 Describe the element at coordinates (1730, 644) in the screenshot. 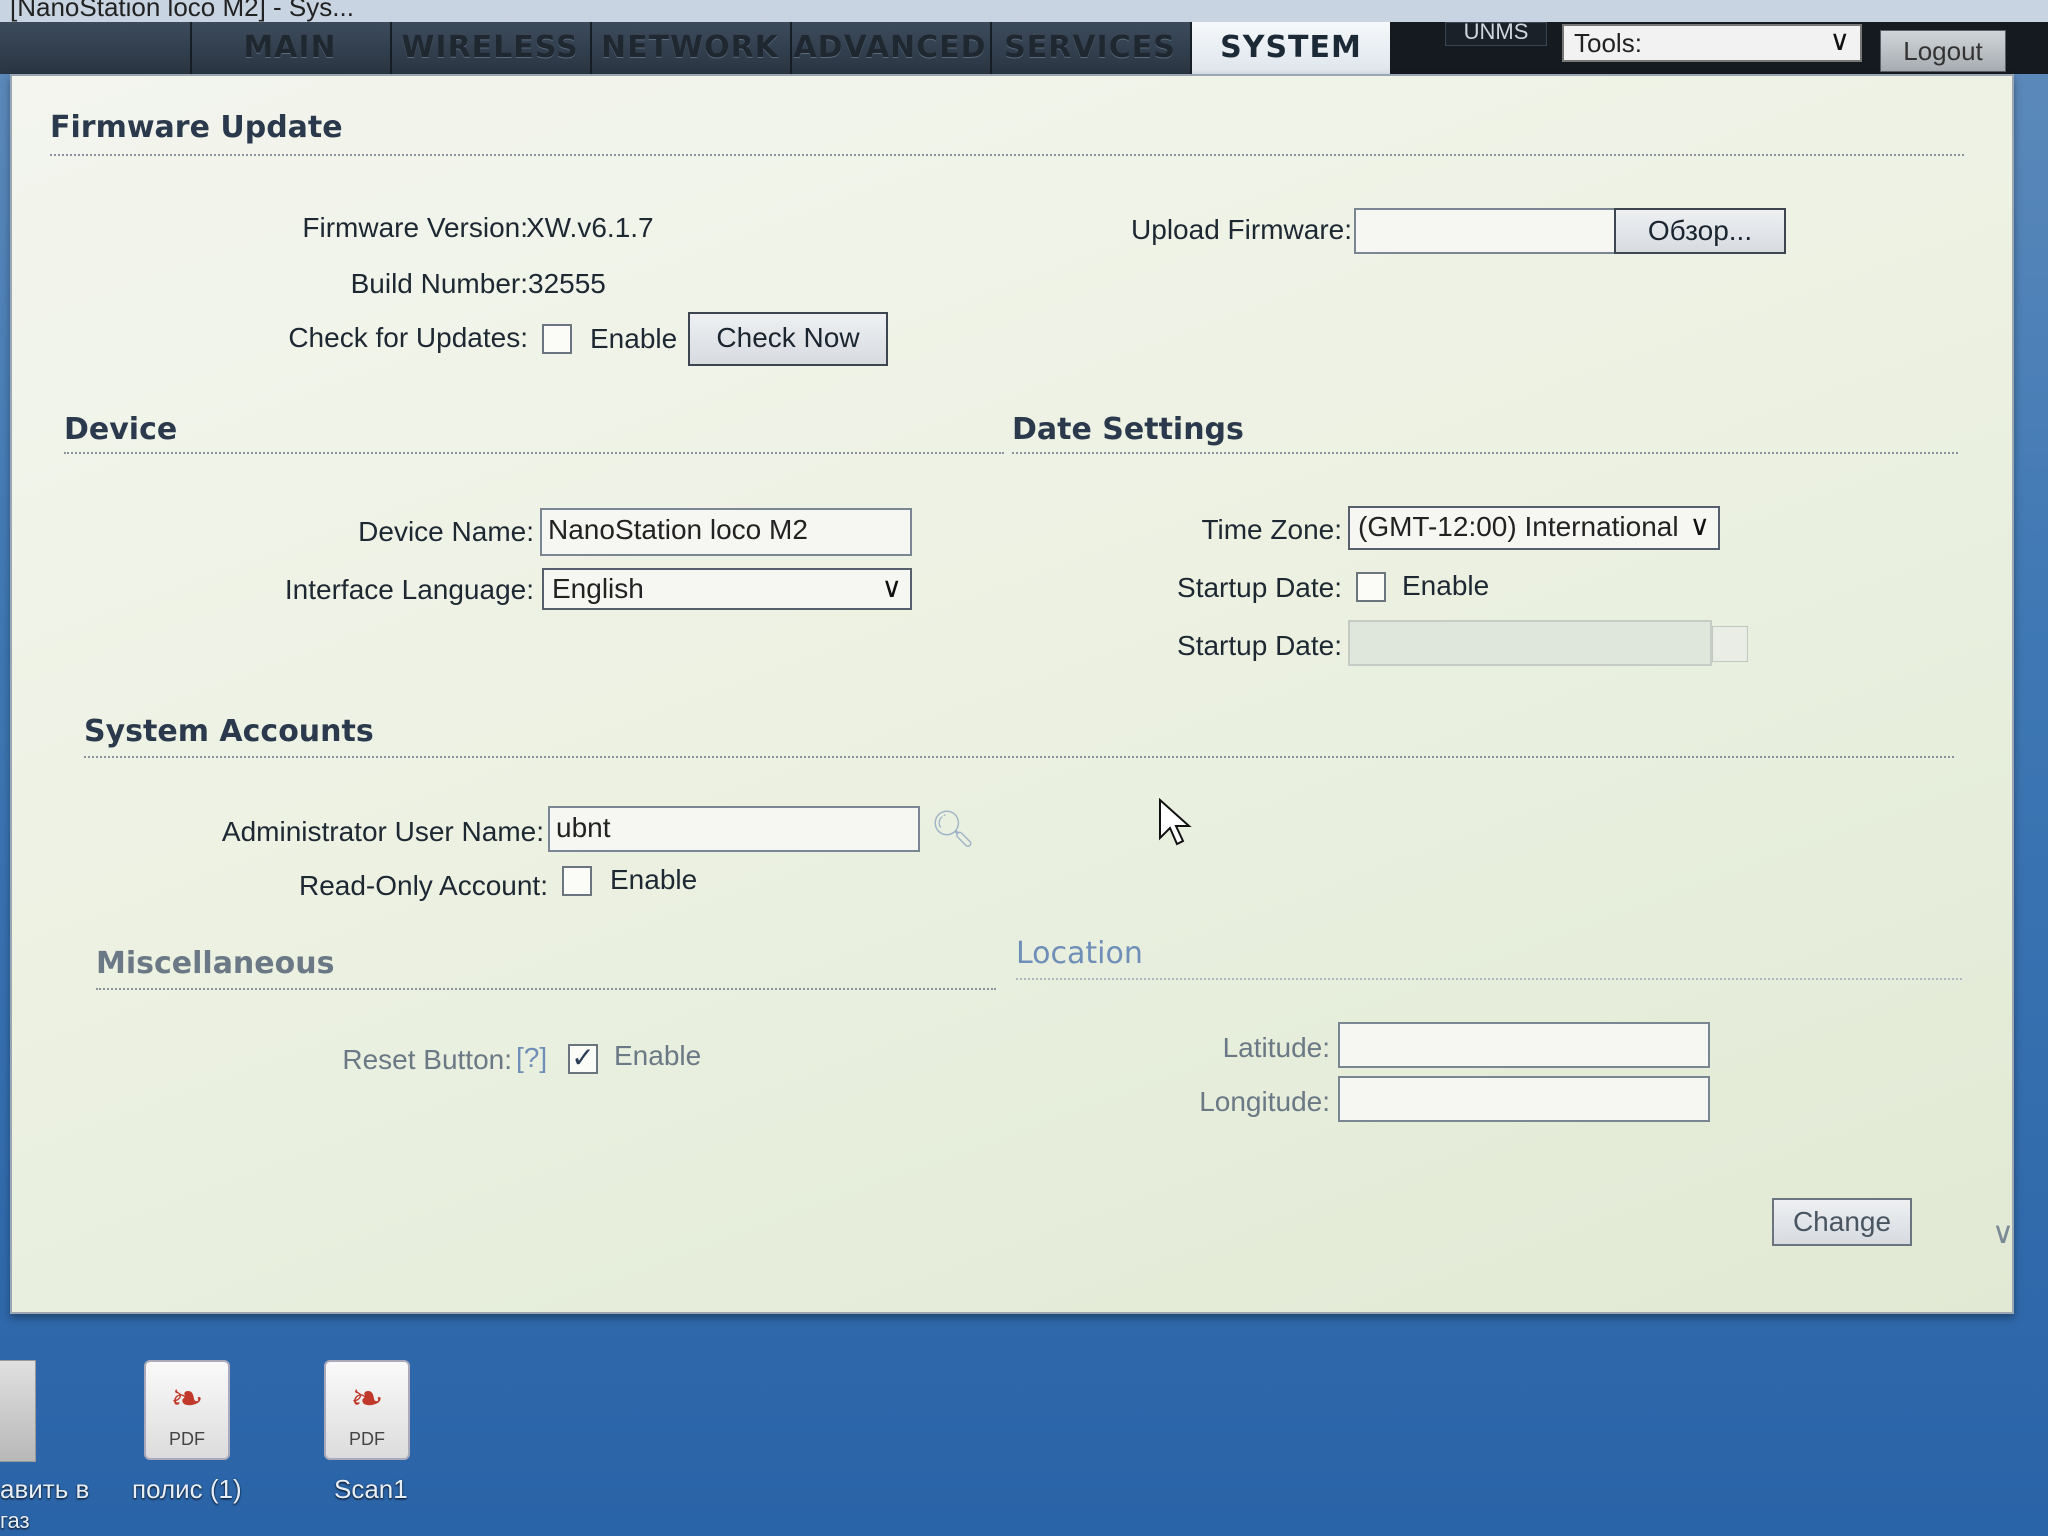

I see `calendar-icon` at that location.